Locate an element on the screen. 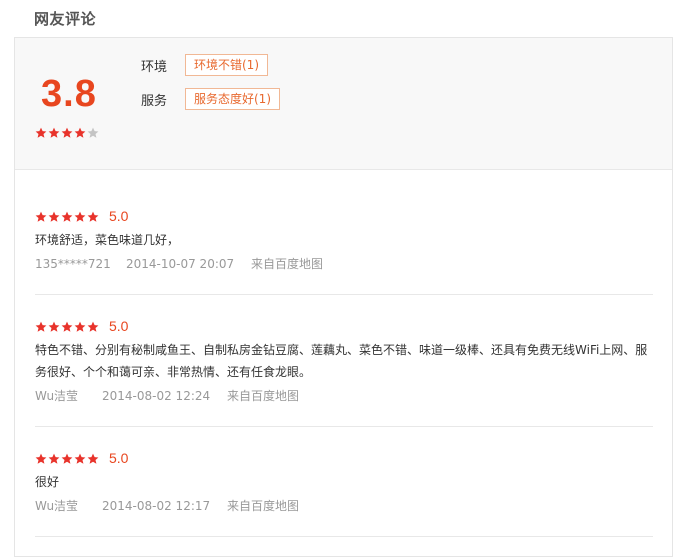 The height and width of the screenshot is (557, 688). tag-category-label: 环境 is located at coordinates (154, 67).